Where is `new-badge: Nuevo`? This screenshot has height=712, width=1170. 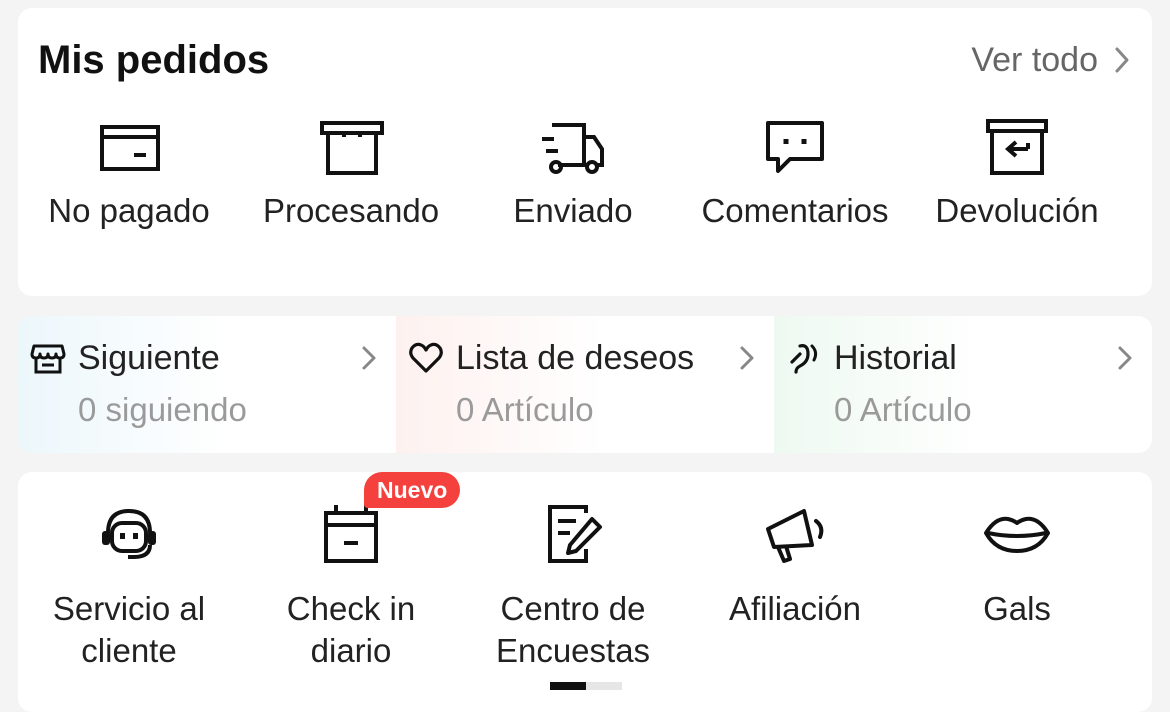 new-badge: Nuevo is located at coordinates (412, 490).